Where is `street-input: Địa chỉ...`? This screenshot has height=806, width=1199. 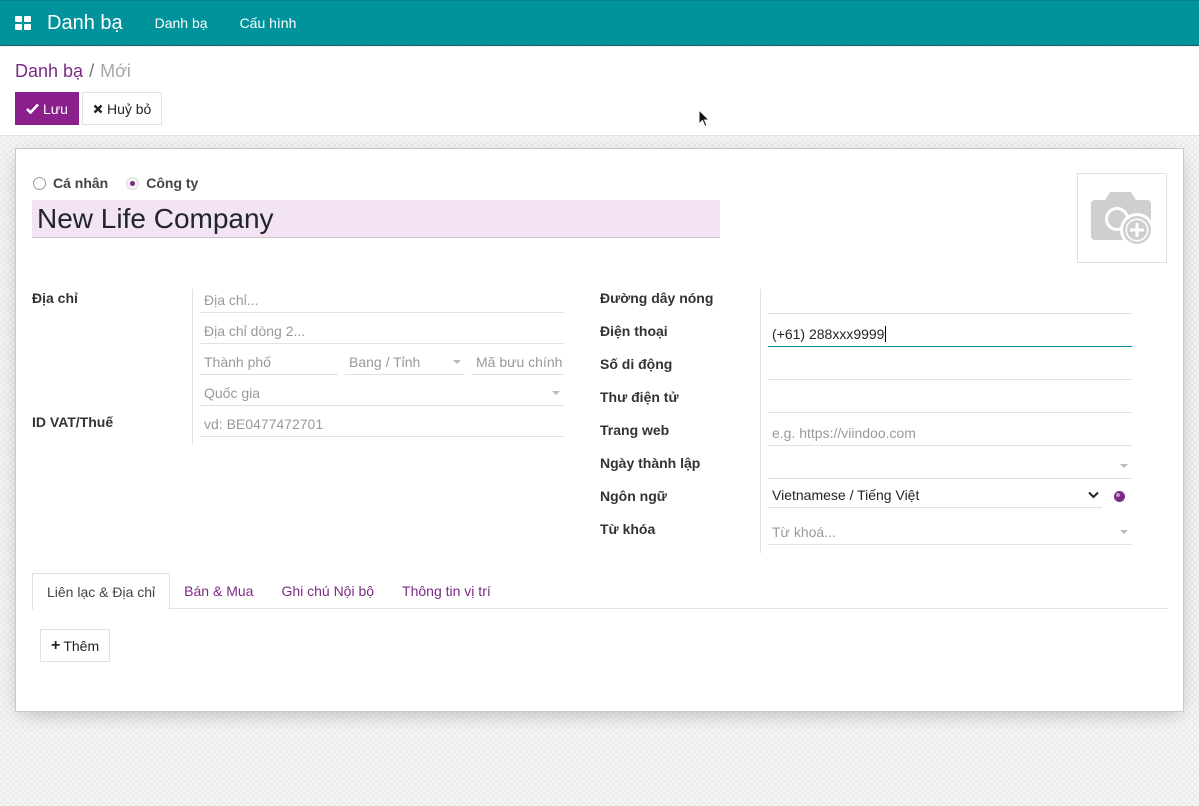
street-input: Địa chỉ... is located at coordinates (382, 300).